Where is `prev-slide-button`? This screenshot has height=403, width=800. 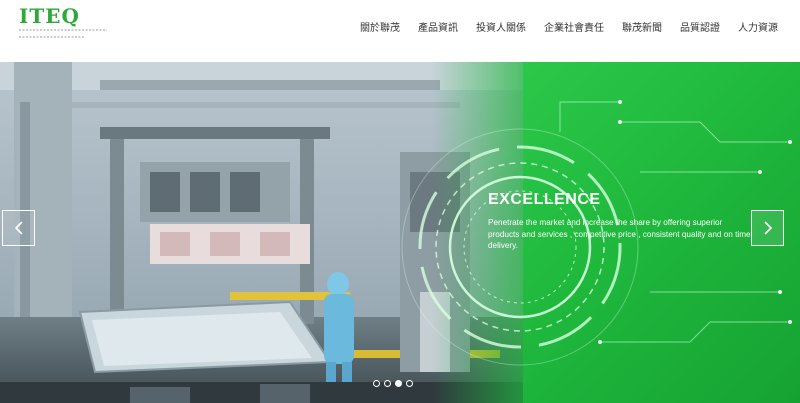
prev-slide-button is located at coordinates (18, 228).